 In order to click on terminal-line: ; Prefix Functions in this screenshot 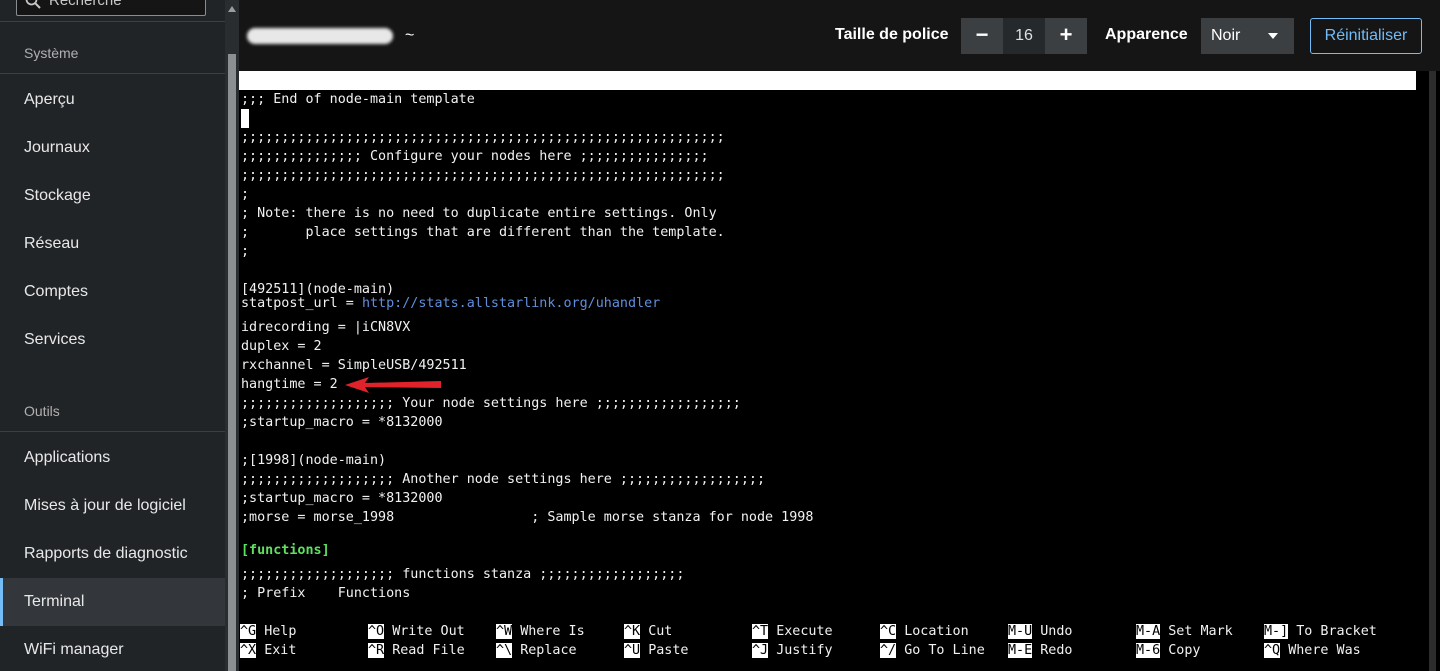, I will do `click(326, 593)`.